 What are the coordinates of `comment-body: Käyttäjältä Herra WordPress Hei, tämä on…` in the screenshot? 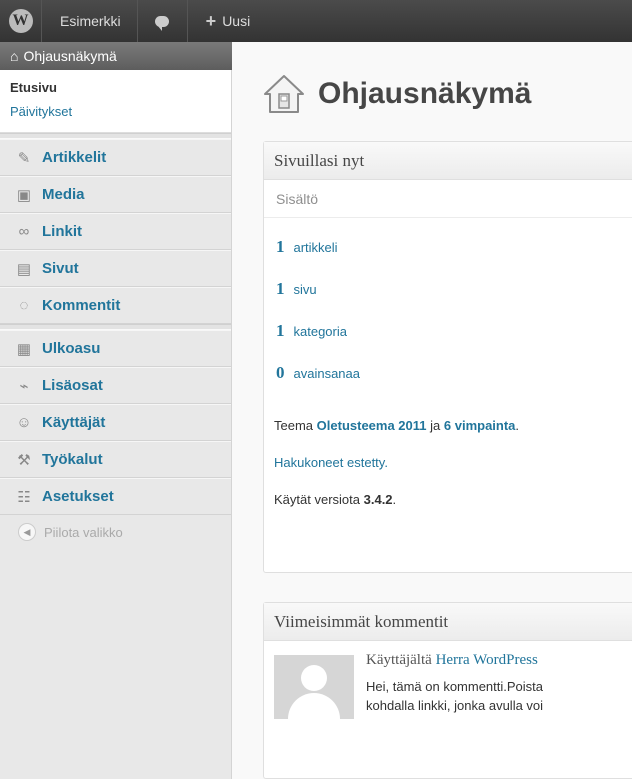 It's located at (454, 685).